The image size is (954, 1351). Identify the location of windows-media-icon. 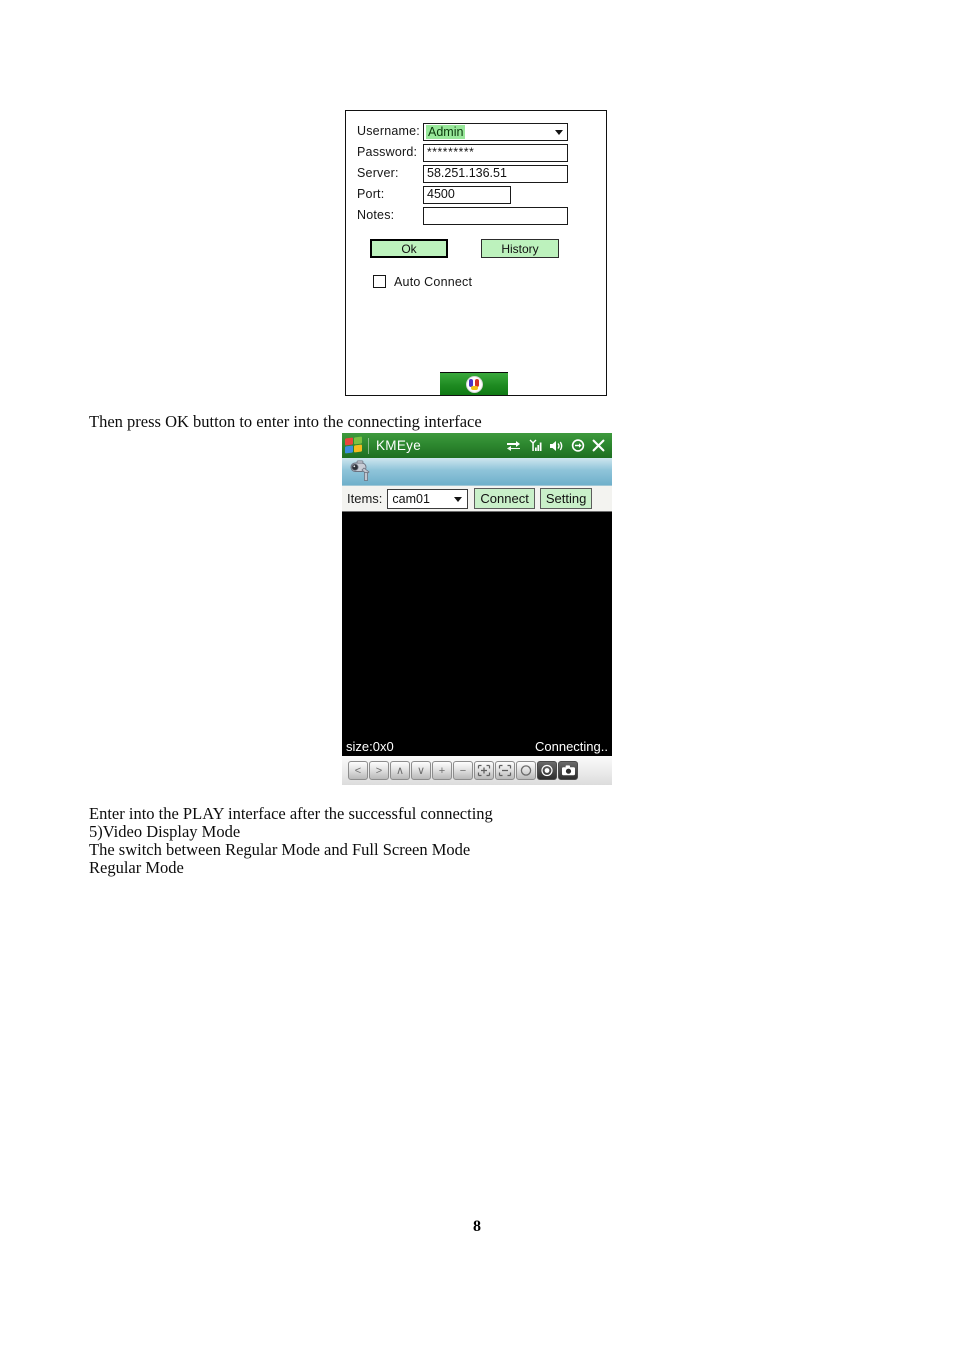
(474, 384).